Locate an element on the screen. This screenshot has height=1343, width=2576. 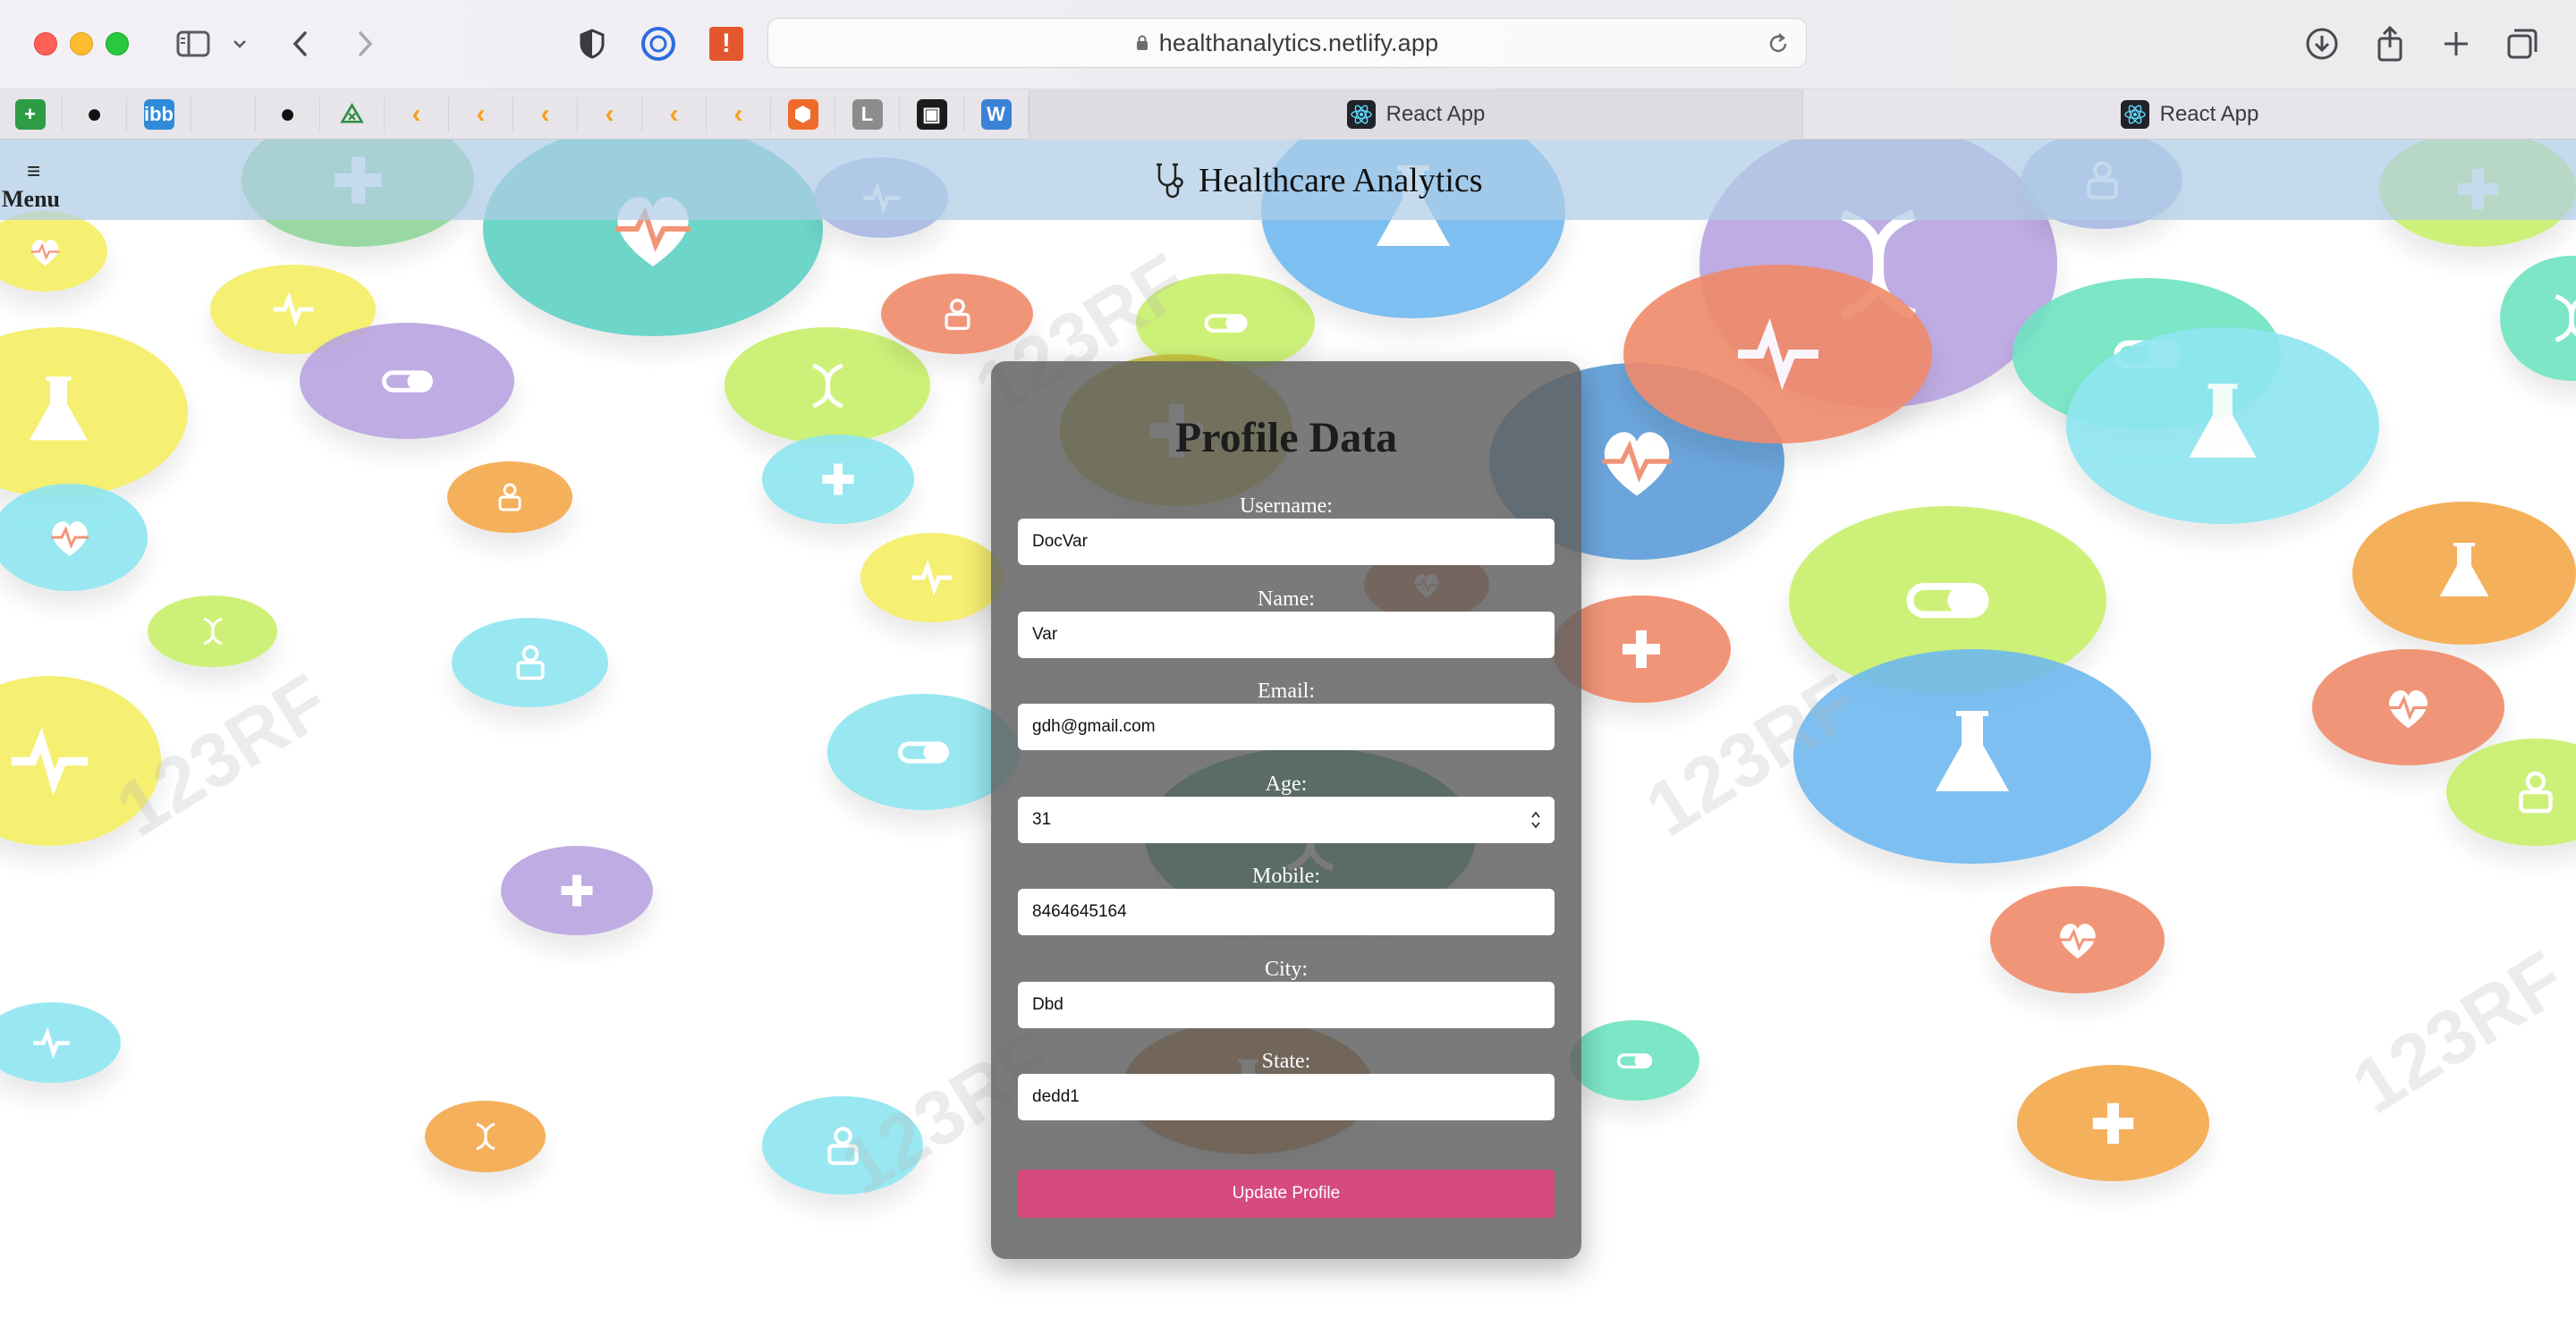
dark-app-icon: ▣ is located at coordinates (931, 114).